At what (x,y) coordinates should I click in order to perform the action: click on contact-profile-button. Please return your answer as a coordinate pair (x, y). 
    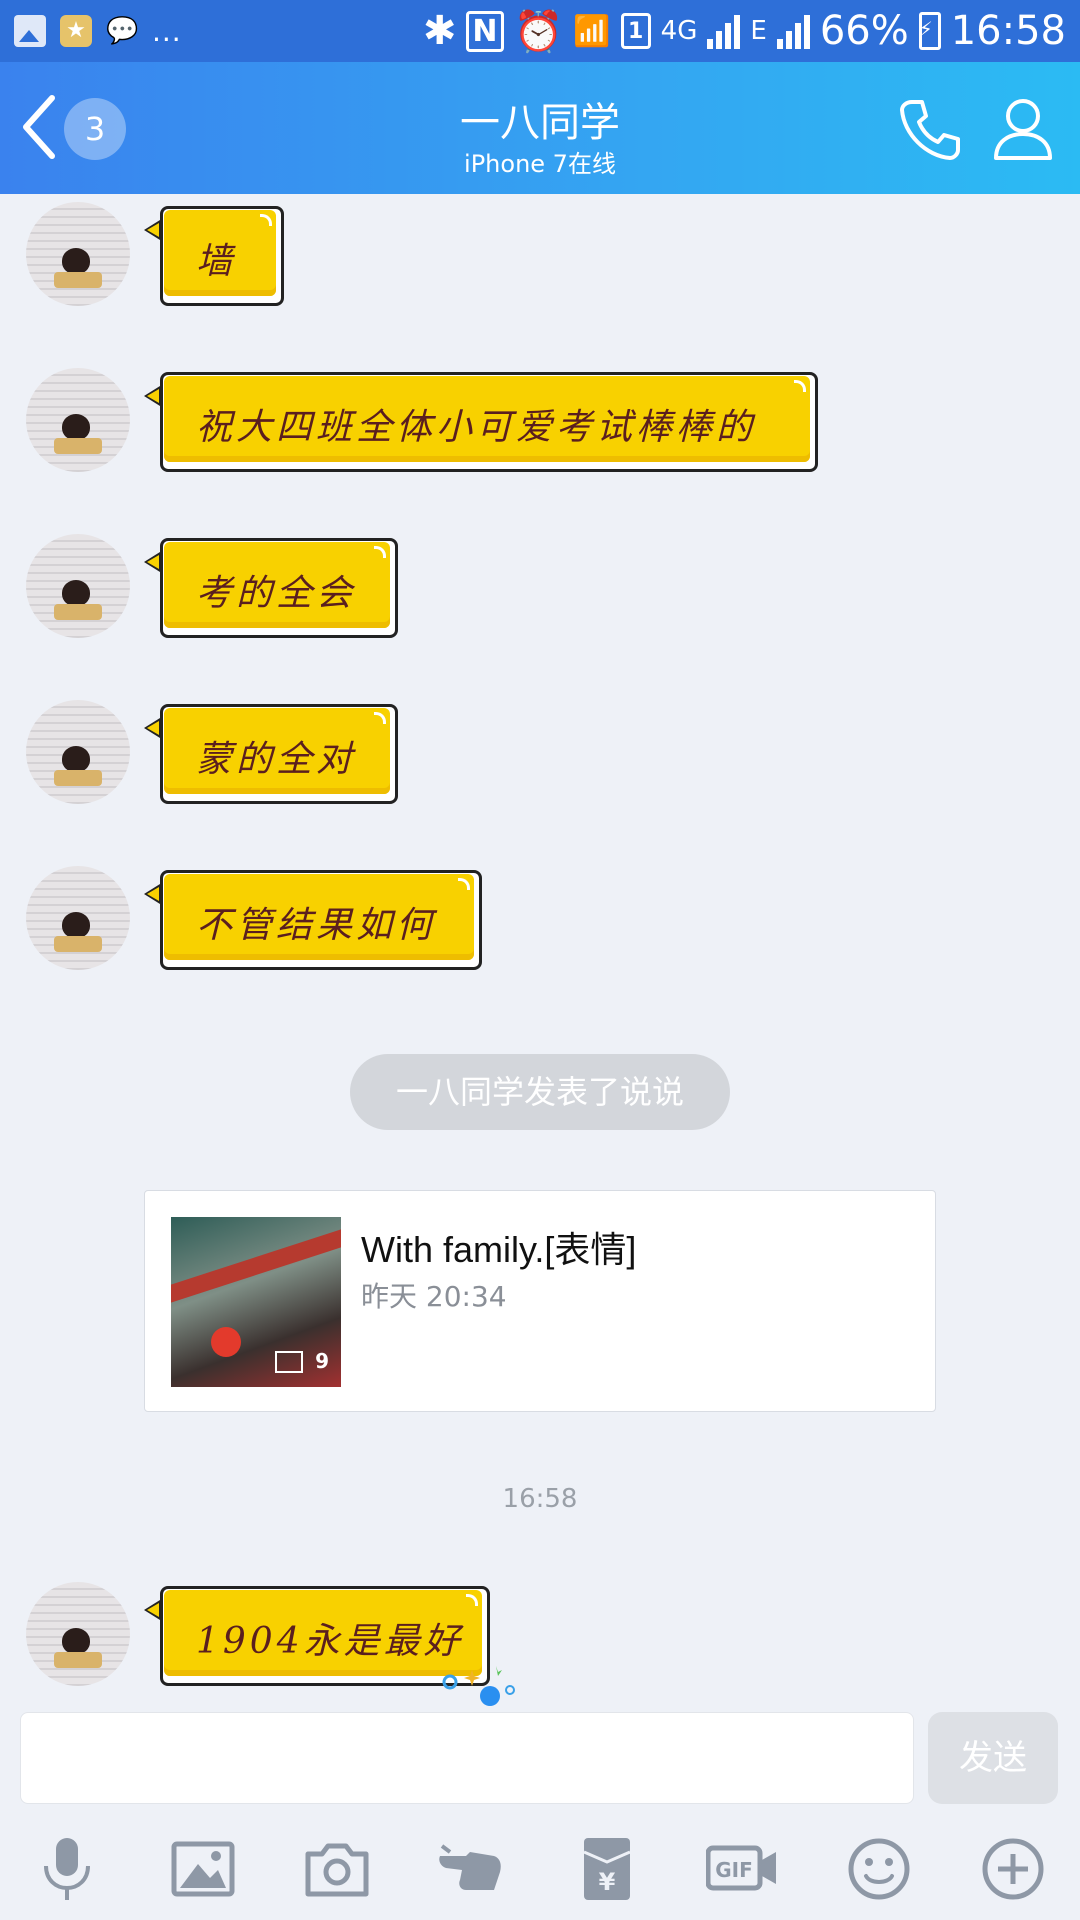
    Looking at the image, I should click on (1023, 129).